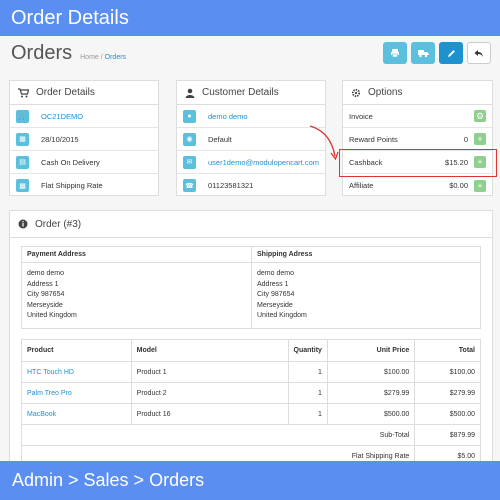 Image resolution: width=500 pixels, height=500 pixels. What do you see at coordinates (45, 273) in the screenshot?
I see `payment-address-line: demo demo` at bounding box center [45, 273].